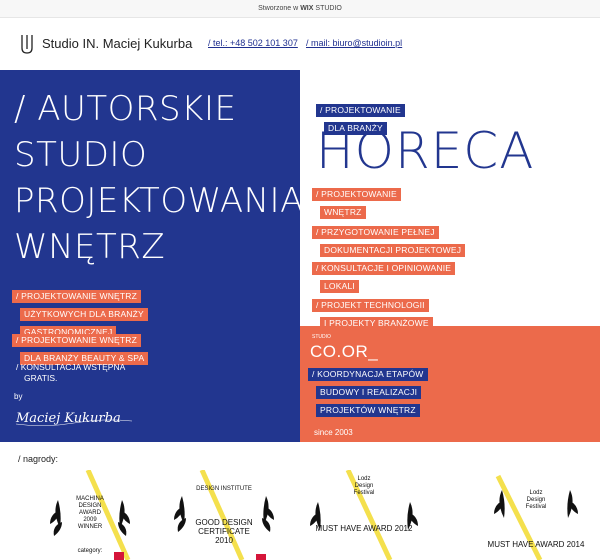 Image resolution: width=600 pixels, height=560 pixels. What do you see at coordinates (344, 351) in the screenshot?
I see `coor-logo-text: CO.OR_` at bounding box center [344, 351].